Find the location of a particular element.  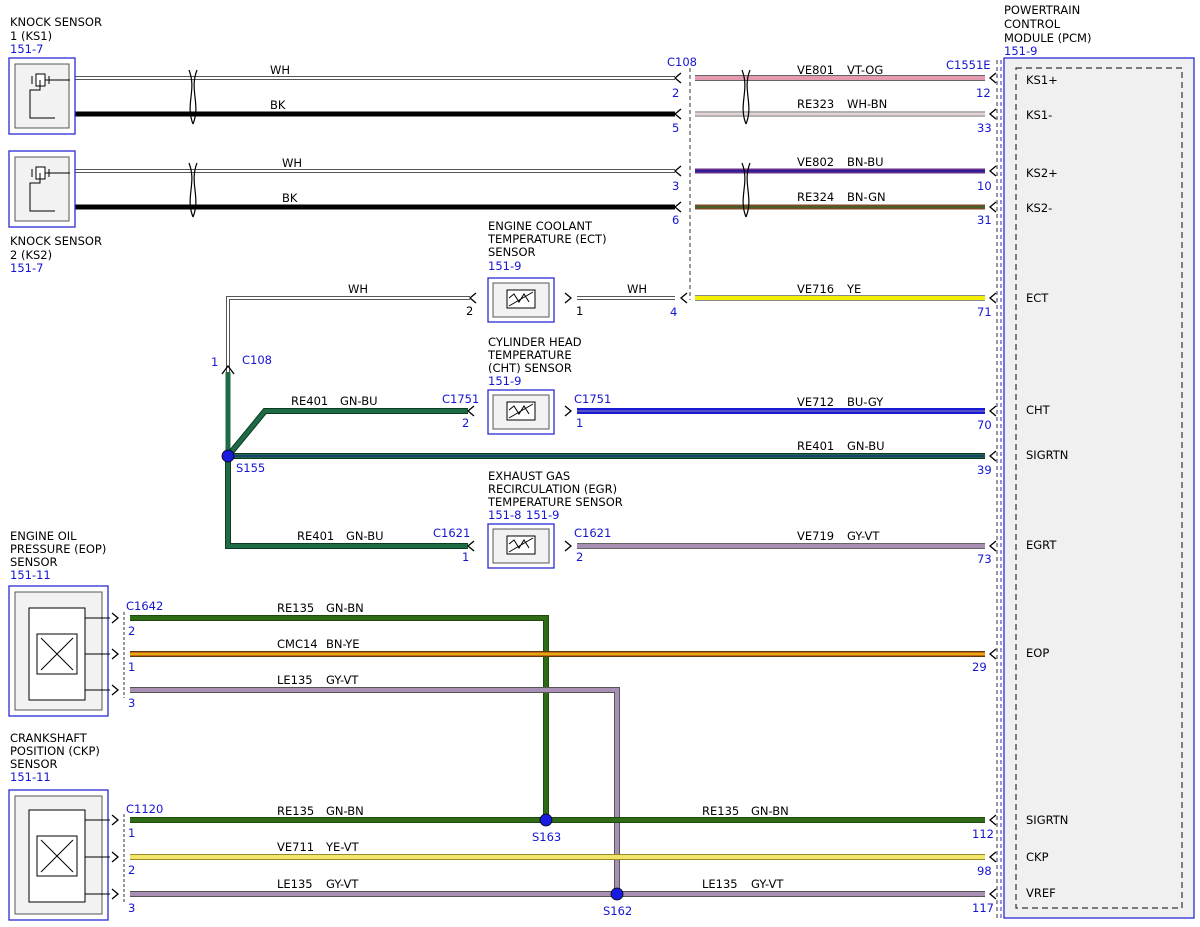

splice-s155-dot is located at coordinates (228, 456).